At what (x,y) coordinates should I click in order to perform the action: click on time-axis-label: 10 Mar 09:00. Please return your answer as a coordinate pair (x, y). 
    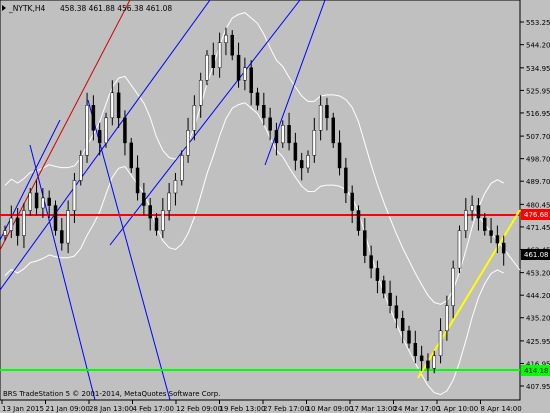
    Looking at the image, I should click on (330, 409).